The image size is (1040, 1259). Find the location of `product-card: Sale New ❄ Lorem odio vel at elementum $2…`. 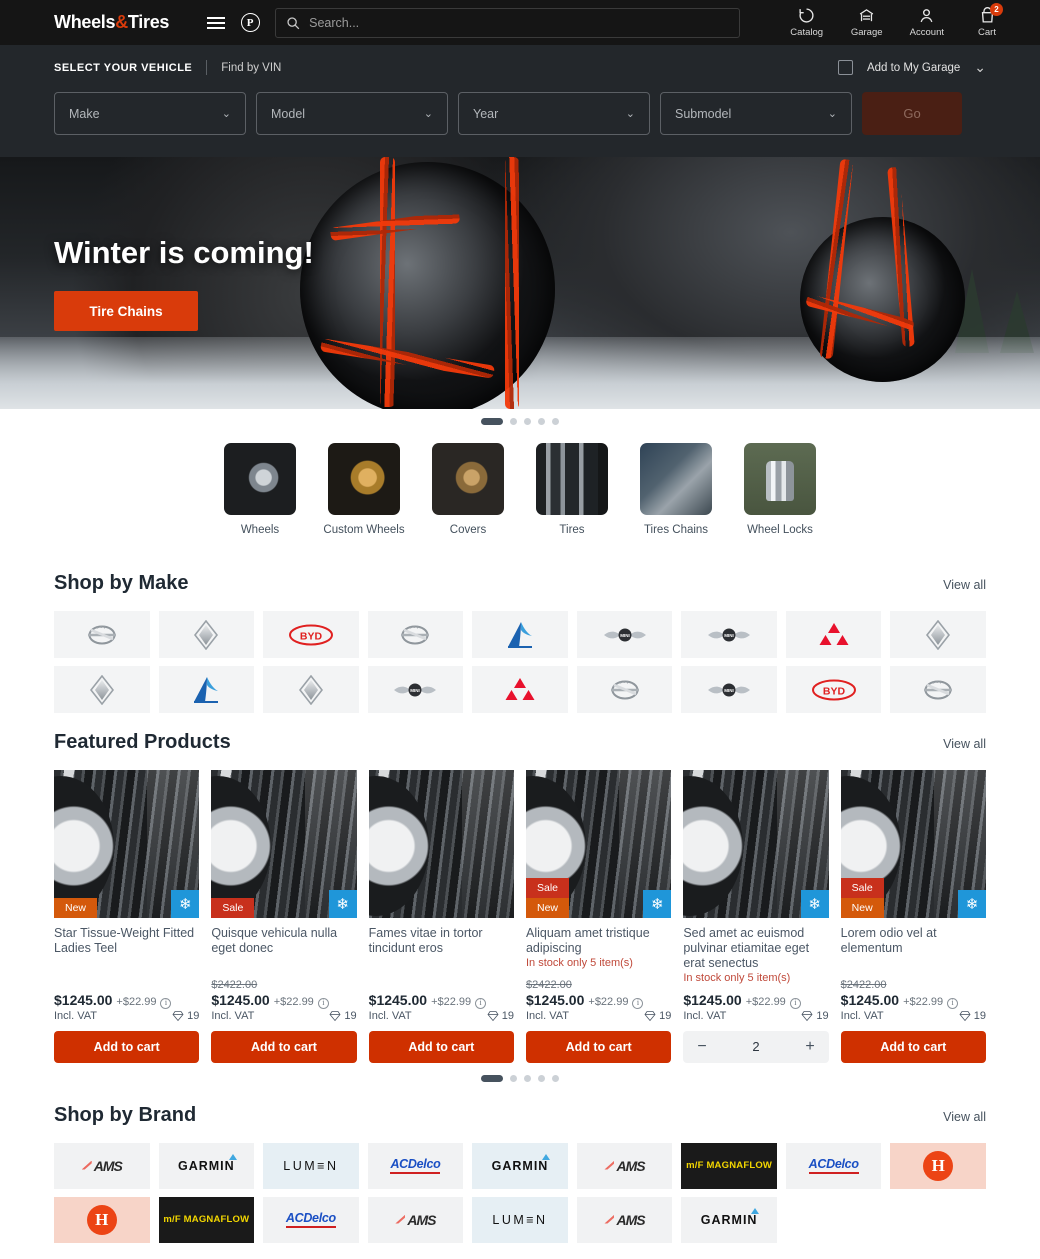

product-card: Sale New ❄ Lorem odio vel at elementum $2… is located at coordinates (913, 916).